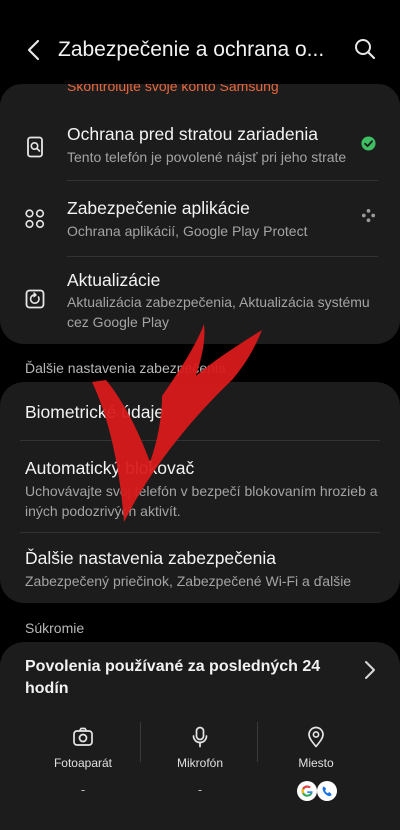  Describe the element at coordinates (35, 147) in the screenshot. I see `find-device-icon` at that location.